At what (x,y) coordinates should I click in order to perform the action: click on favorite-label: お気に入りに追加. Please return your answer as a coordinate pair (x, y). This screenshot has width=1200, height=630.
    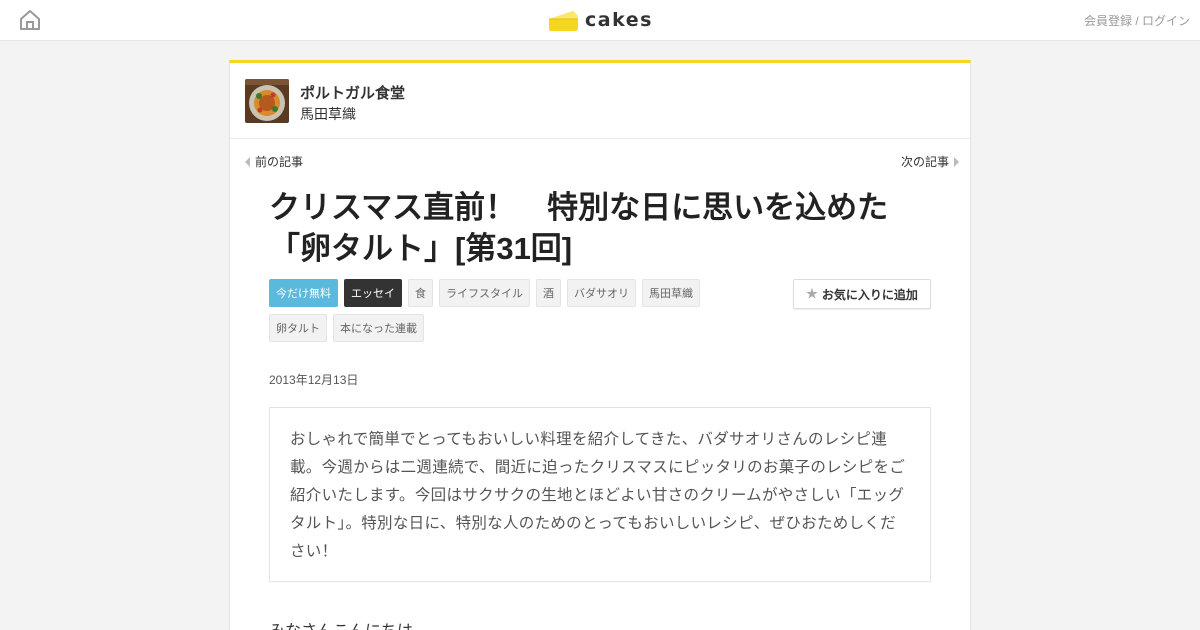
    Looking at the image, I should click on (869, 294).